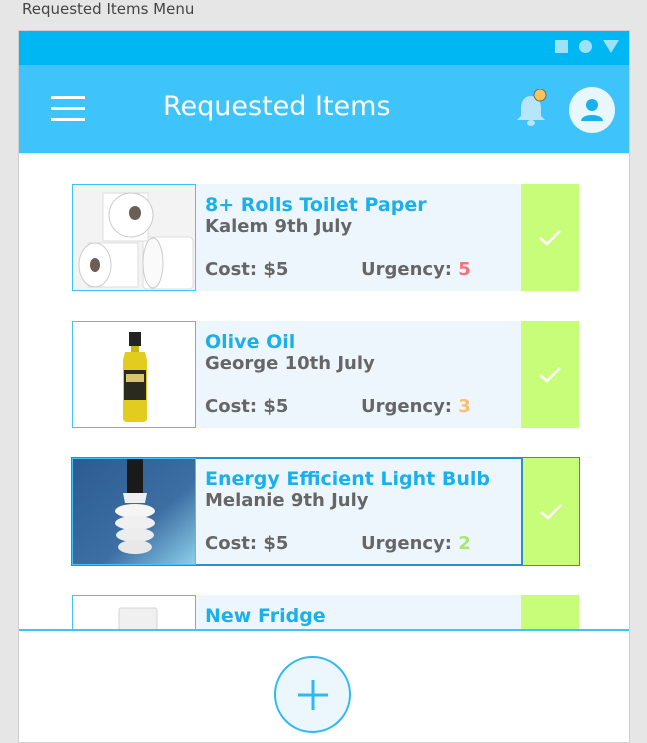 This screenshot has height=743, width=647. Describe the element at coordinates (531, 108) in the screenshot. I see `bell-icon` at that location.